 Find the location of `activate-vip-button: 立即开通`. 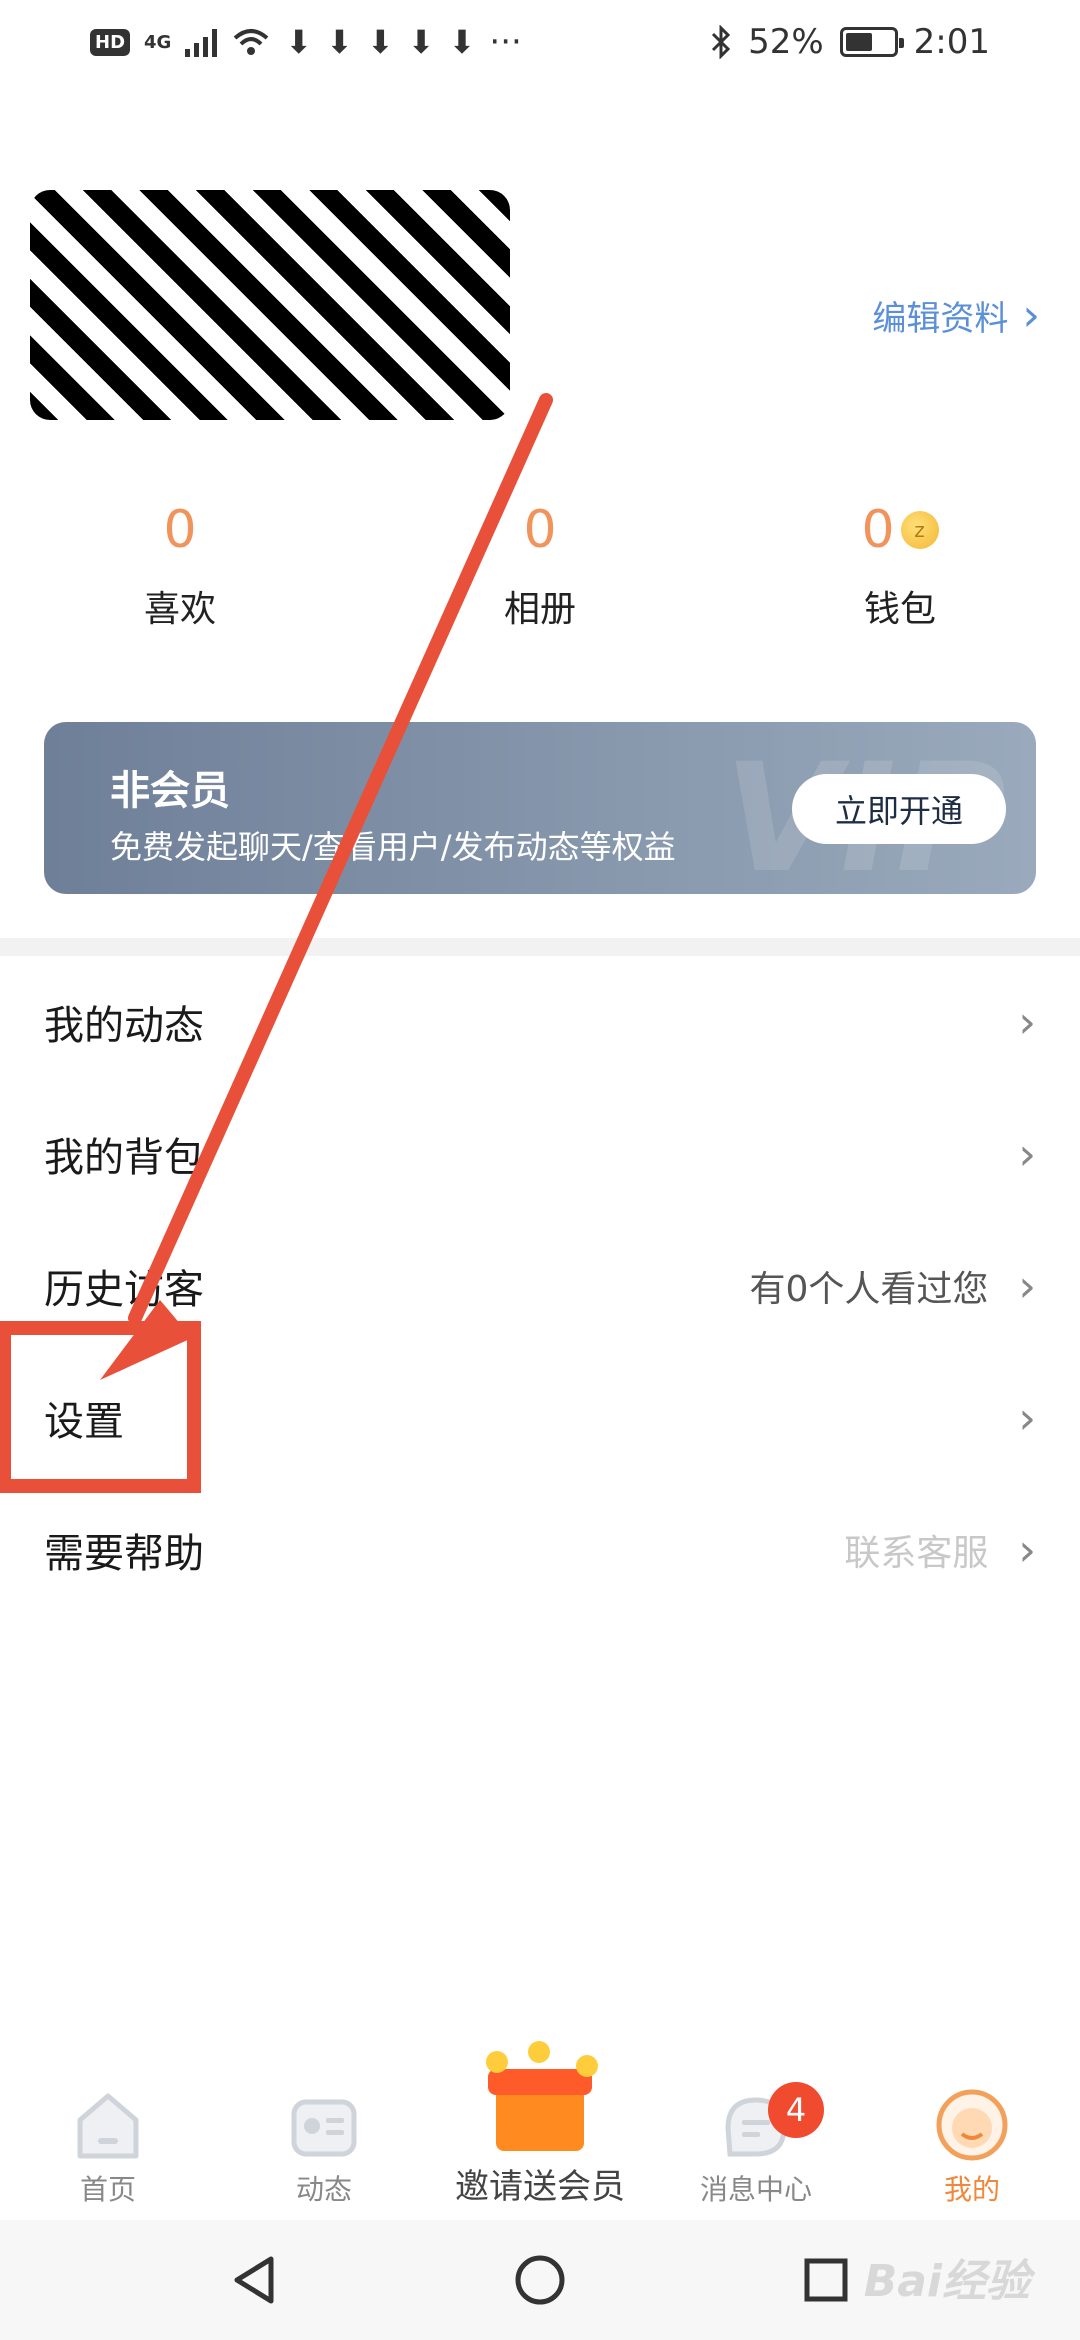

activate-vip-button: 立即开通 is located at coordinates (899, 809).